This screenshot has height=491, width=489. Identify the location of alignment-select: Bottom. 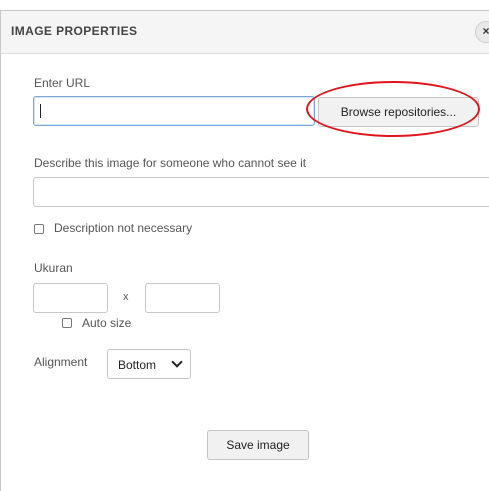
(149, 364).